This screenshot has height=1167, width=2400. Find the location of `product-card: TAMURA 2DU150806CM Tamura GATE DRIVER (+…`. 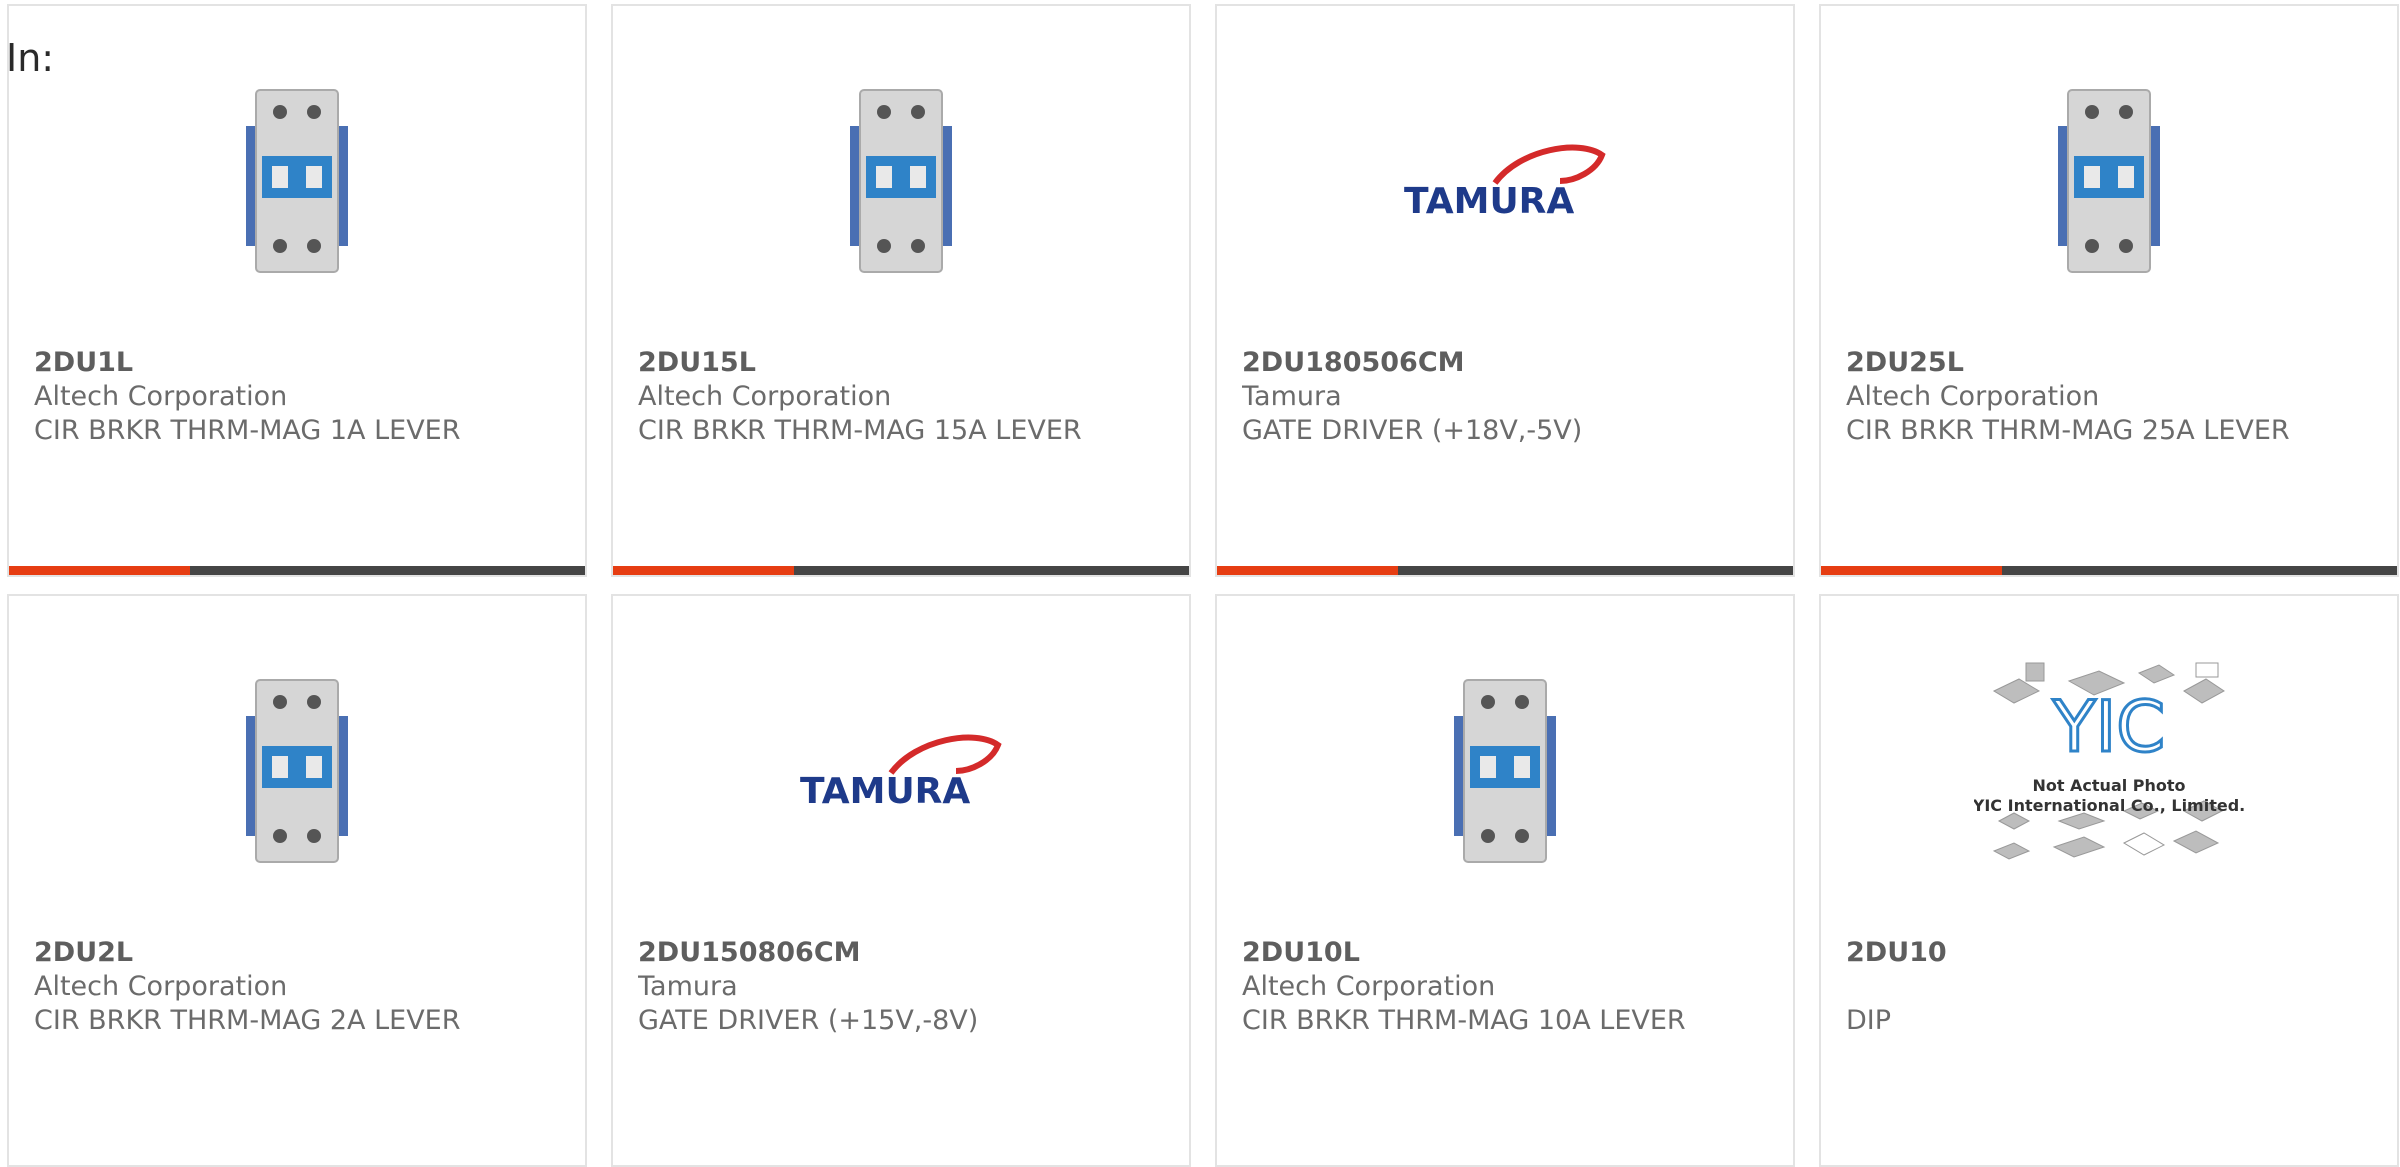

product-card: TAMURA 2DU150806CM Tamura GATE DRIVER (+… is located at coordinates (901, 880).